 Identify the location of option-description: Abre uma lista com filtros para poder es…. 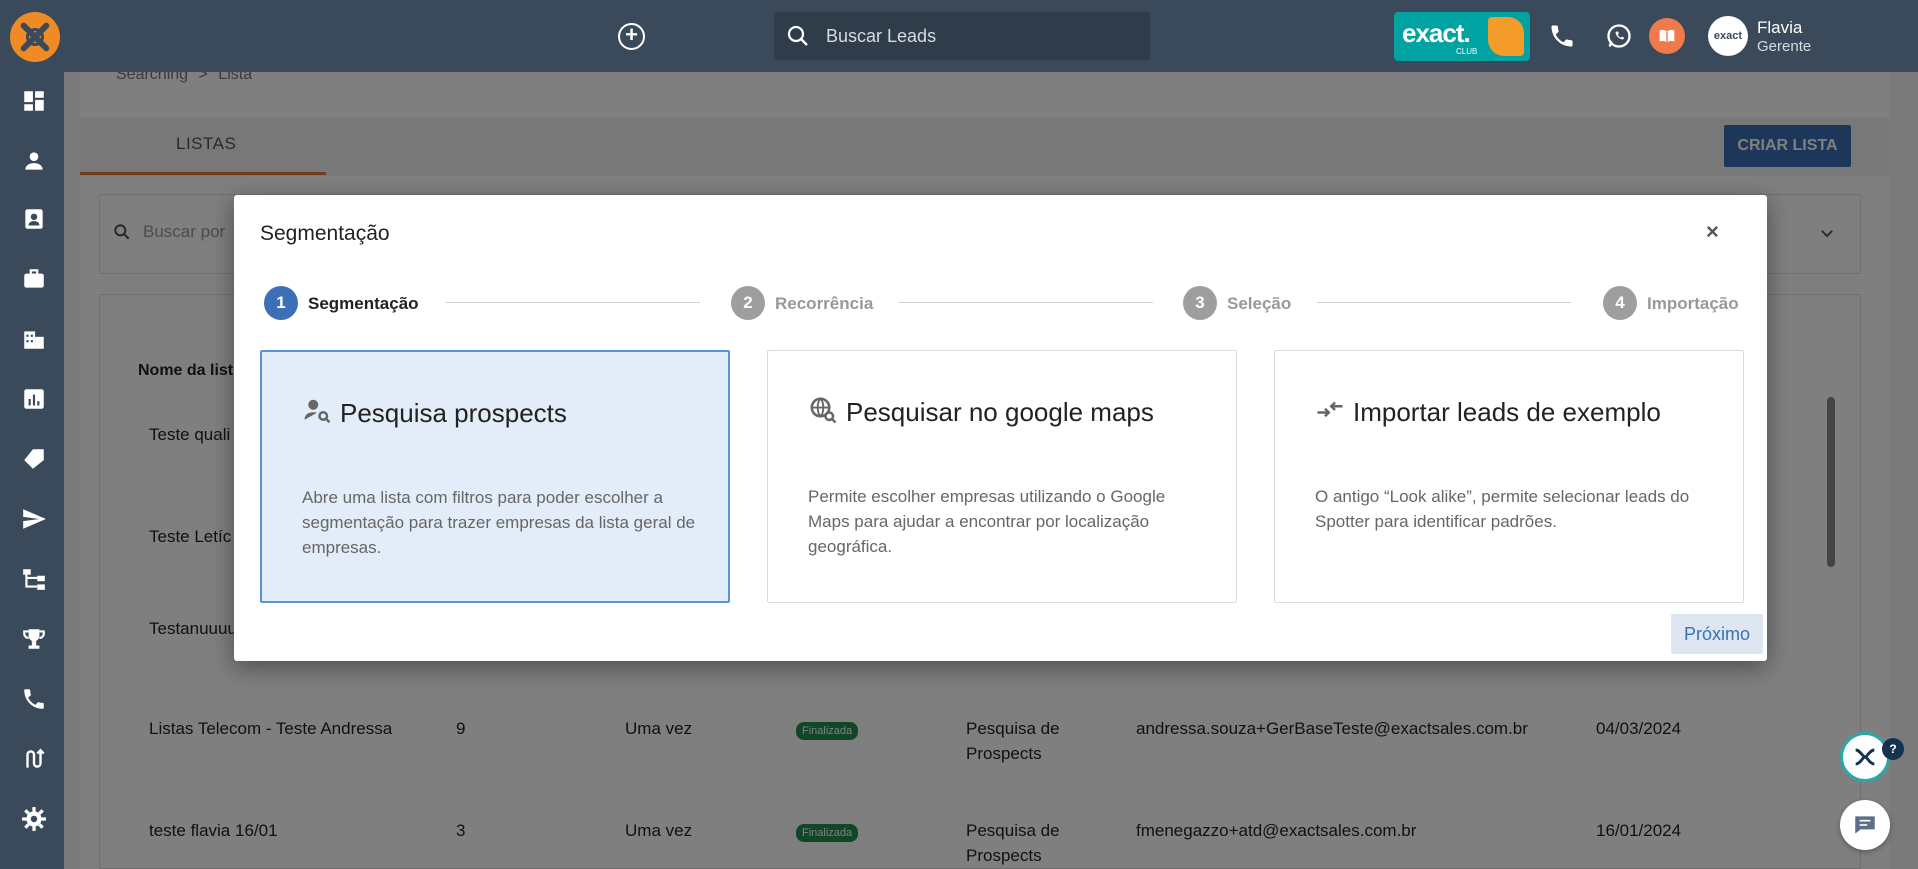
(499, 522).